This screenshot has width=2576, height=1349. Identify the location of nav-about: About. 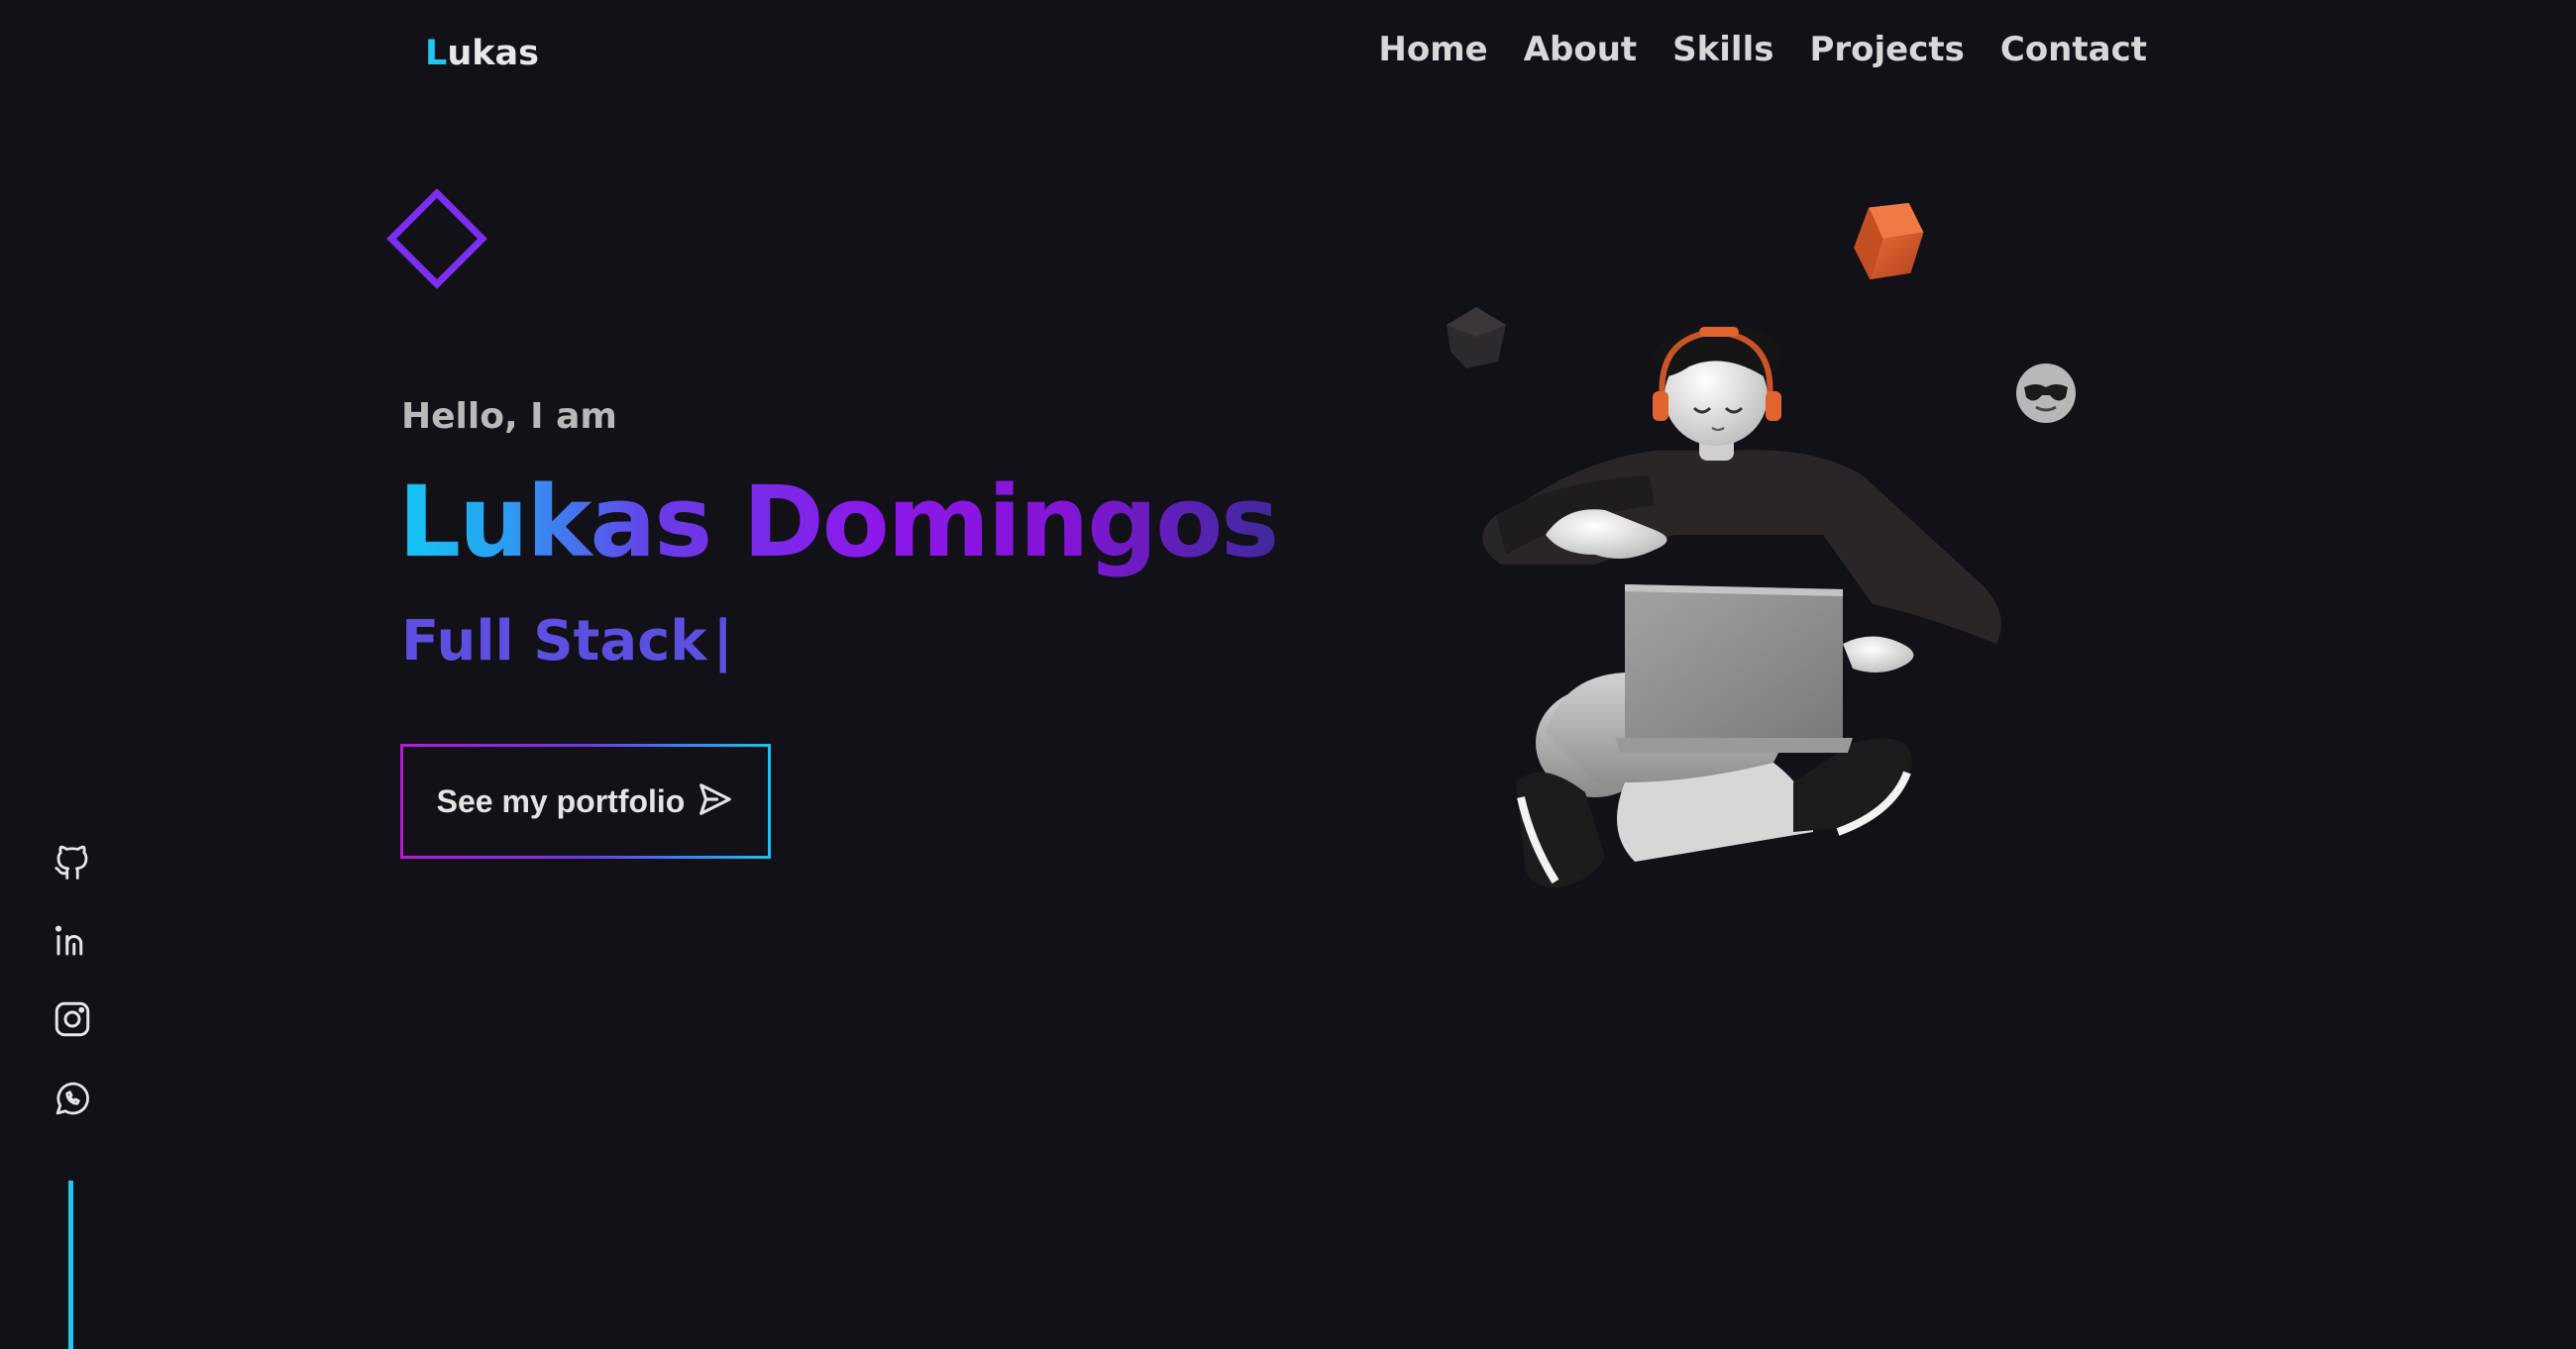
(1580, 49).